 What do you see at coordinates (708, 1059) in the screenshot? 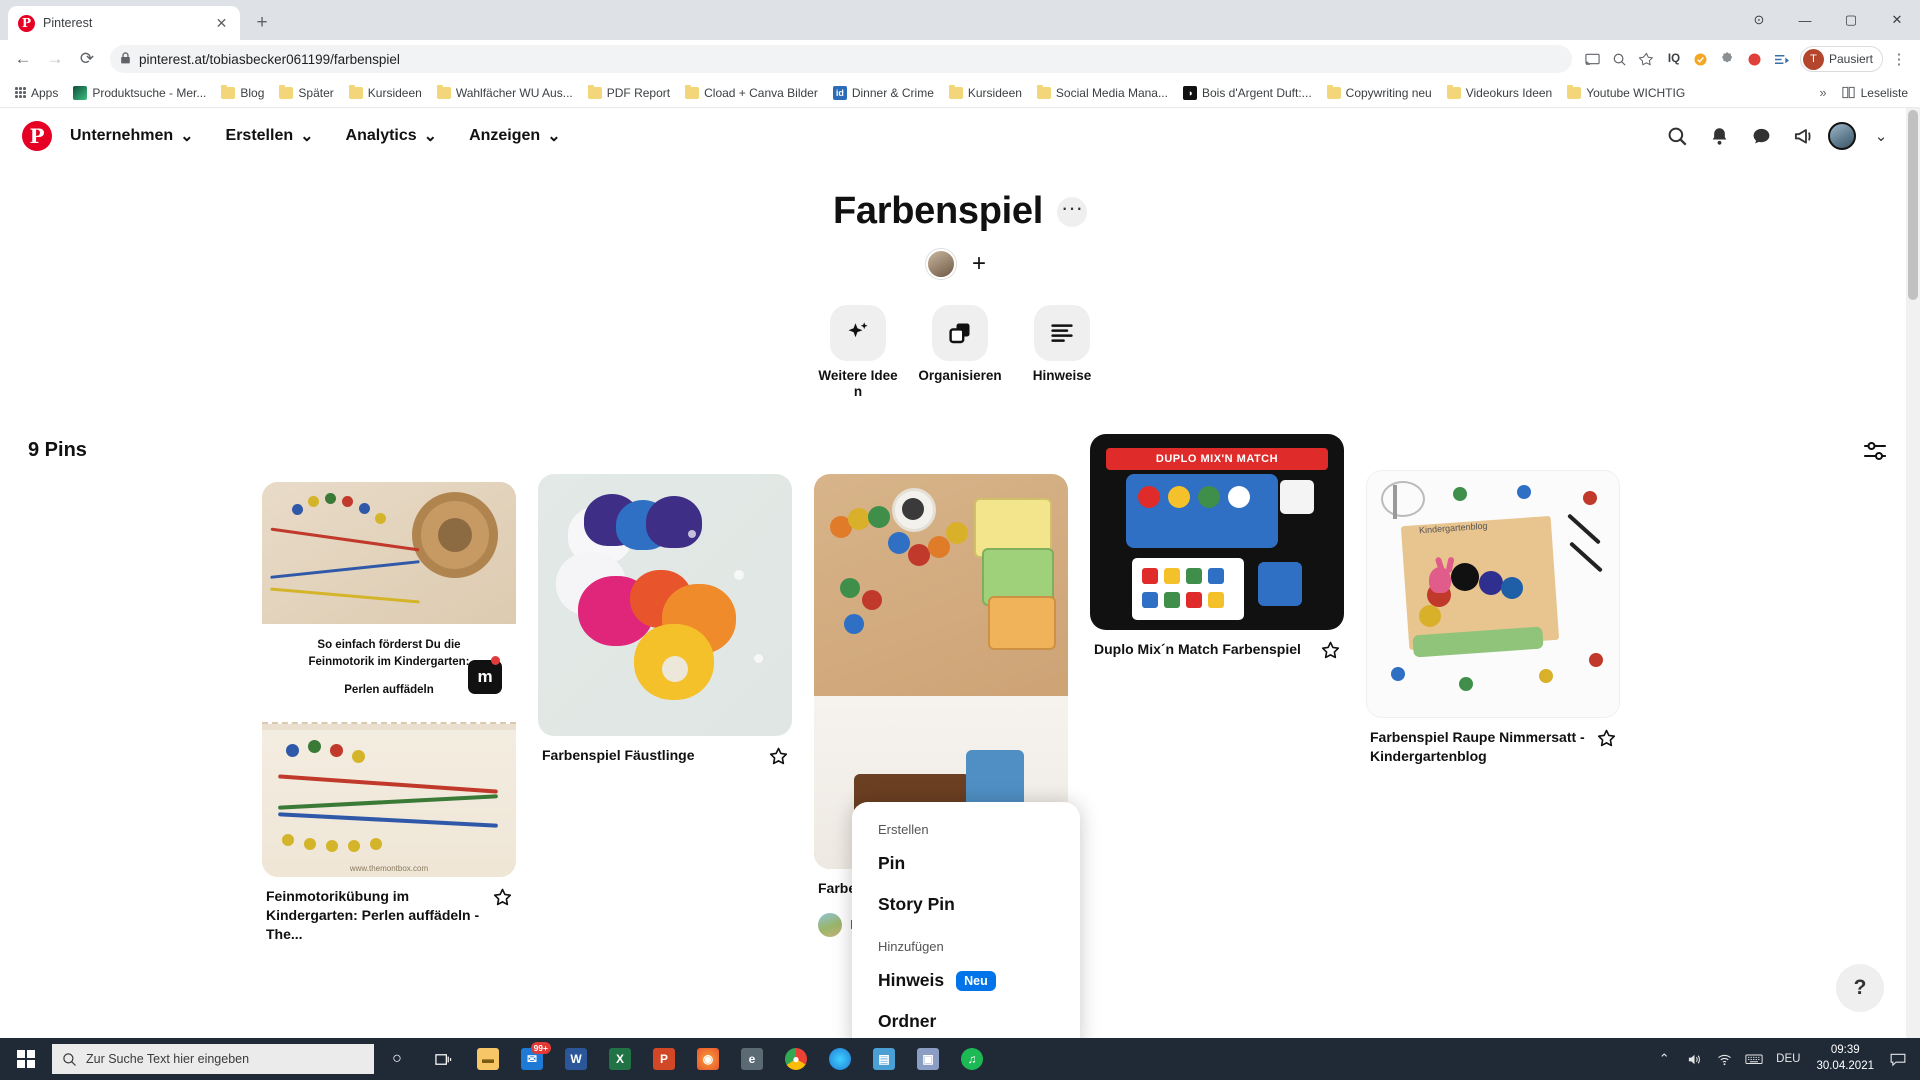
I see `taskbar-app-firefox: ◉` at bounding box center [708, 1059].